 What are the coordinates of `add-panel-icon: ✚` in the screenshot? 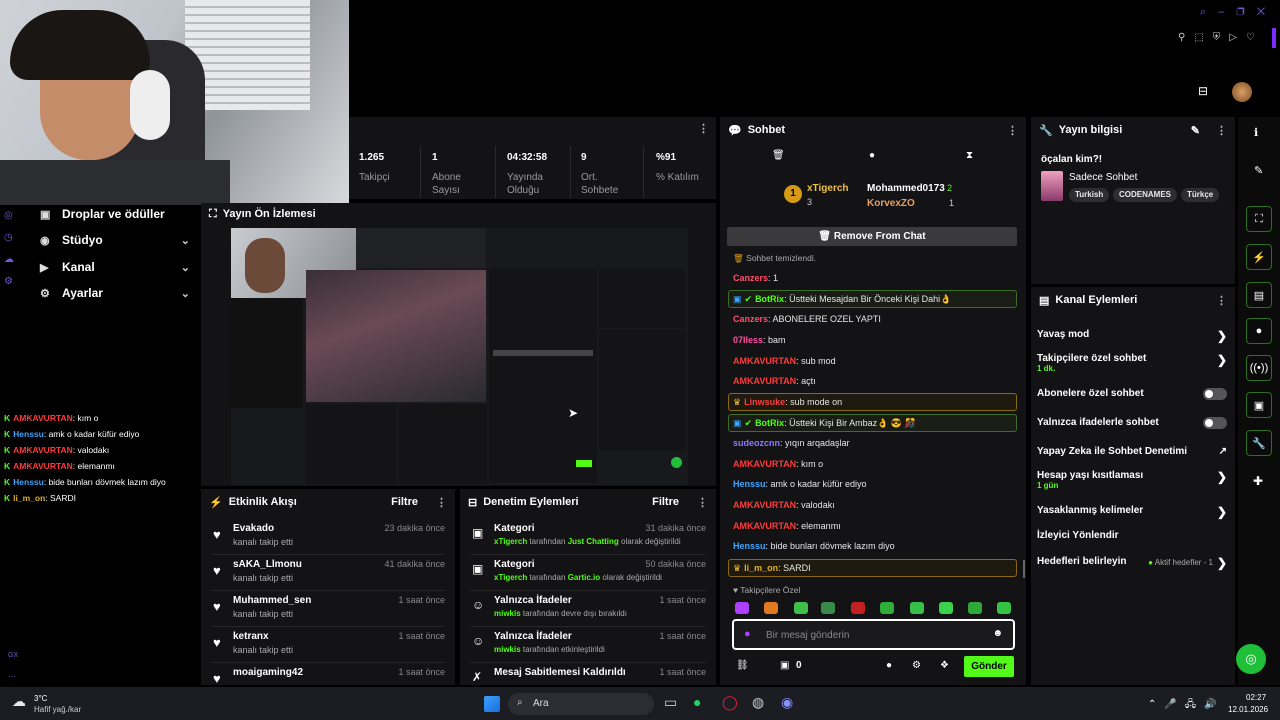 It's located at (1258, 481).